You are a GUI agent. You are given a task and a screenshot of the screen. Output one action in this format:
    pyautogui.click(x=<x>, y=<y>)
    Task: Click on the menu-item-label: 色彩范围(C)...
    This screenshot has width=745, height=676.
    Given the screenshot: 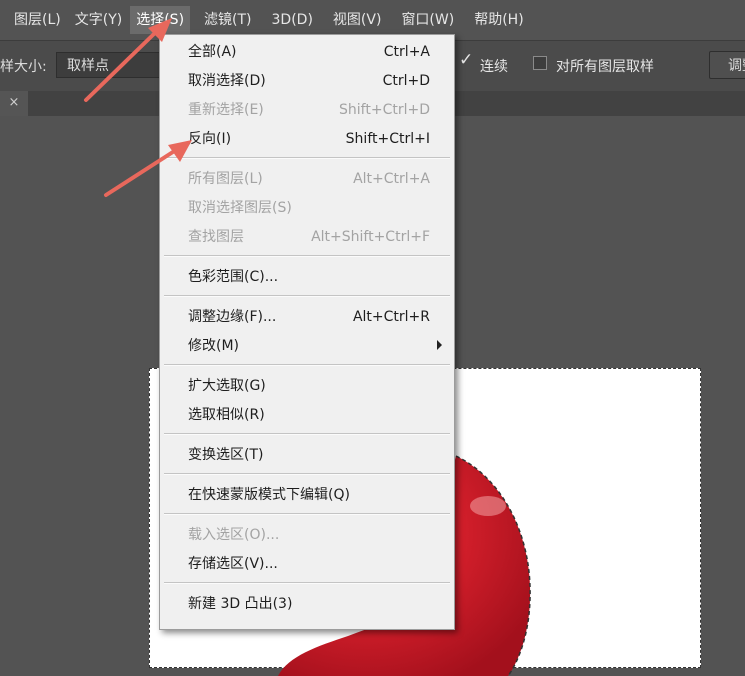 What is the action you would take?
    pyautogui.click(x=233, y=277)
    